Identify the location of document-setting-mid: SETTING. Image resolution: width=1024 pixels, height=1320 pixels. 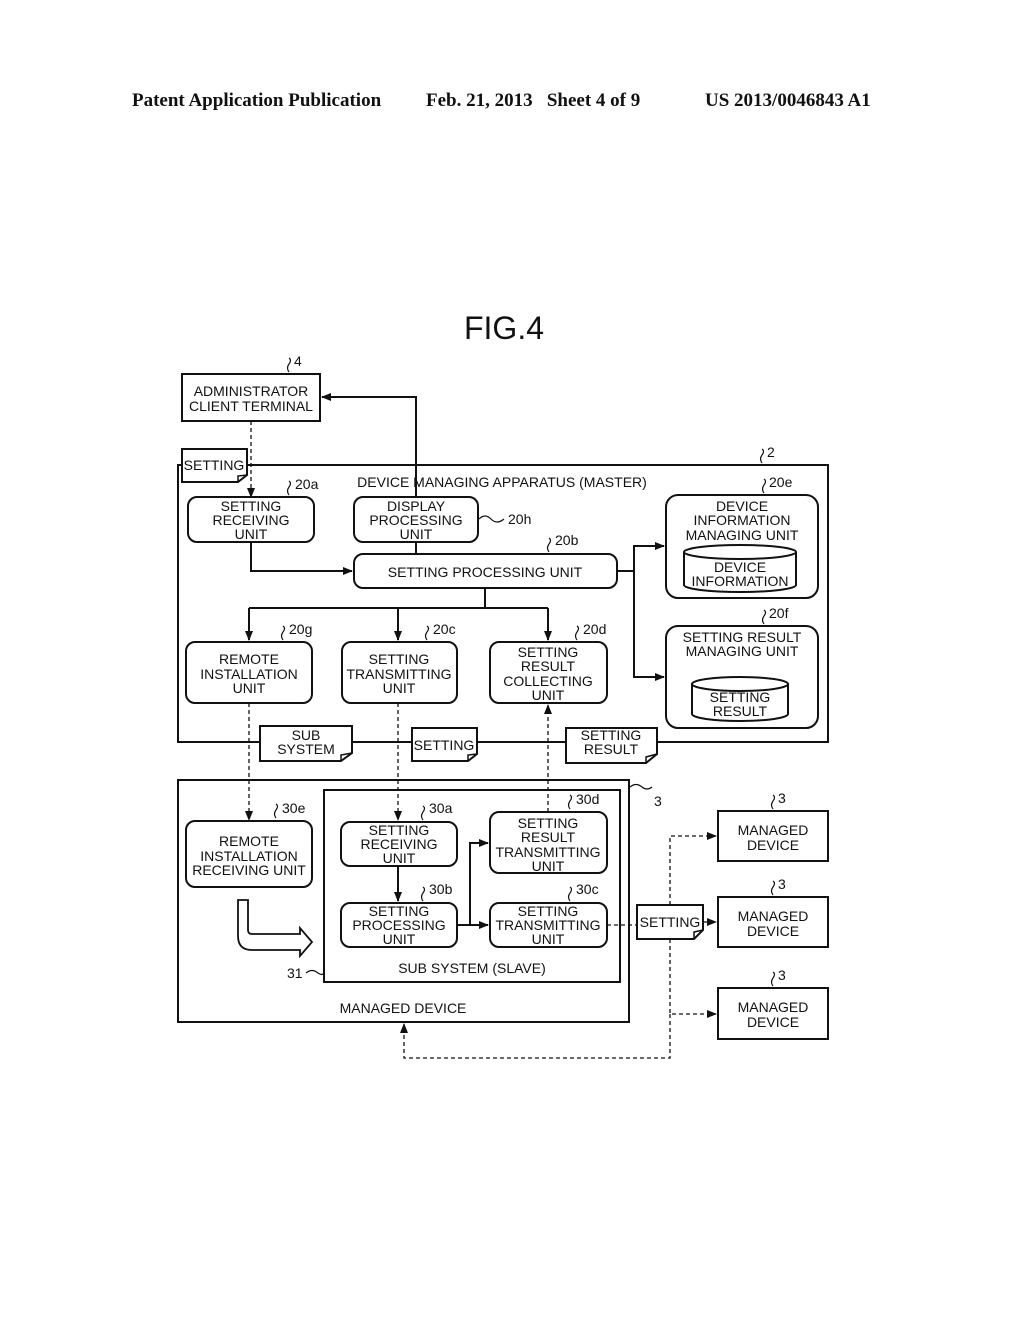
(444, 744).